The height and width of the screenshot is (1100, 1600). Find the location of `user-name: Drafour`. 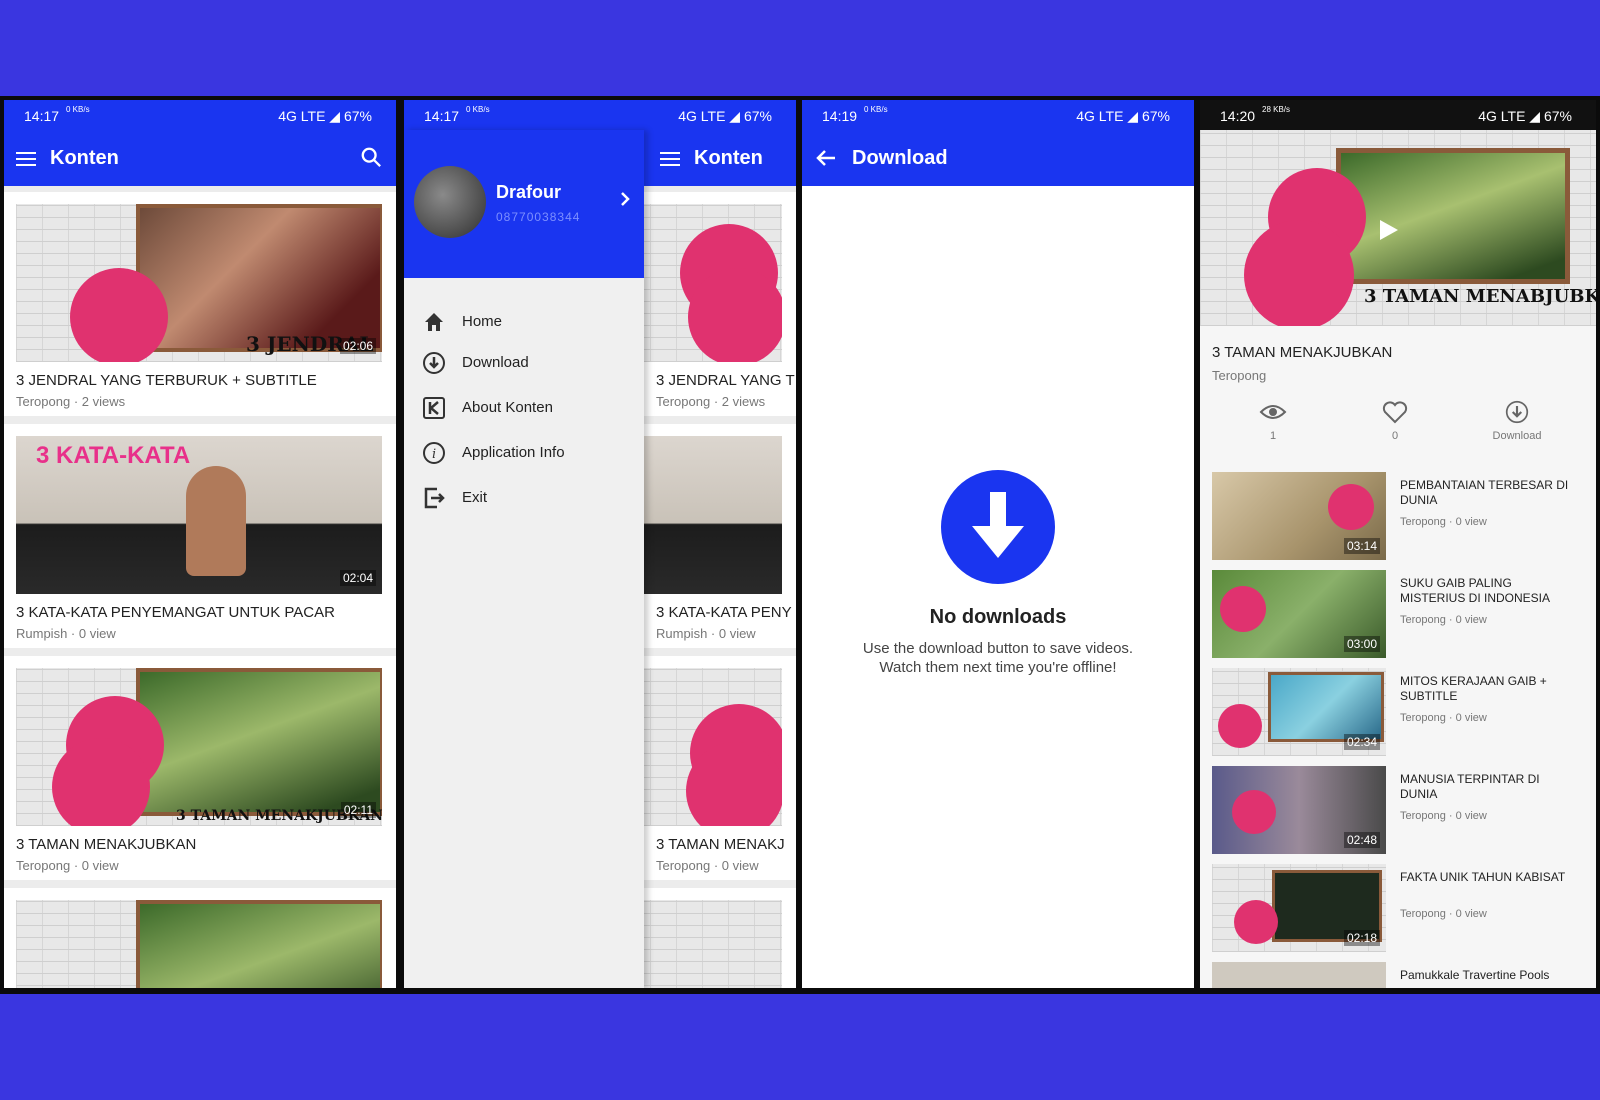

user-name: Drafour is located at coordinates (529, 192).